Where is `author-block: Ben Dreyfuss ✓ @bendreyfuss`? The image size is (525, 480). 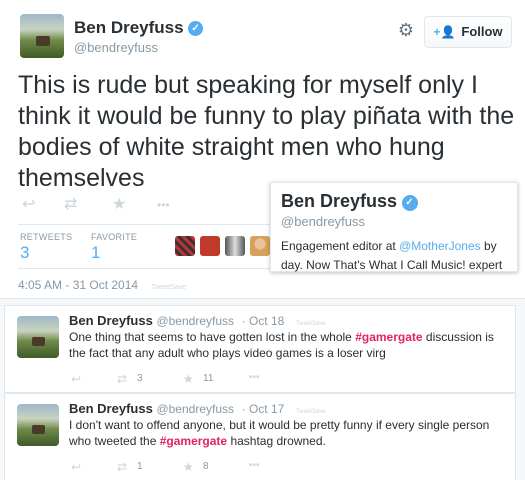 author-block: Ben Dreyfuss ✓ @bendreyfuss is located at coordinates (139, 36).